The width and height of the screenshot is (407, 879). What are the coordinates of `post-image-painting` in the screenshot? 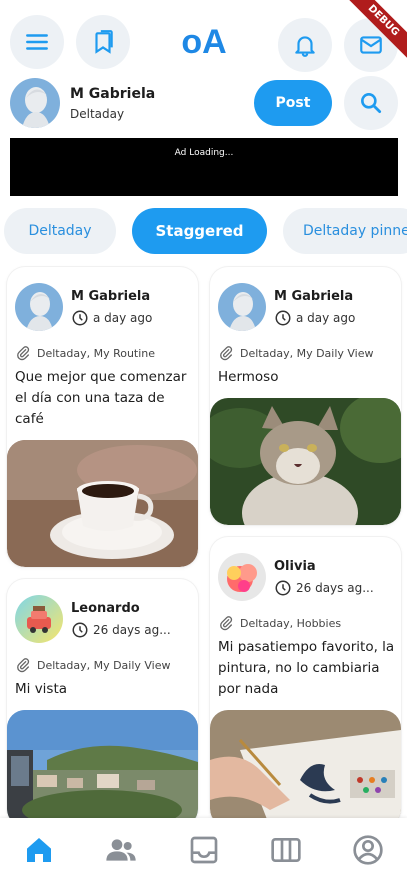 It's located at (305, 768).